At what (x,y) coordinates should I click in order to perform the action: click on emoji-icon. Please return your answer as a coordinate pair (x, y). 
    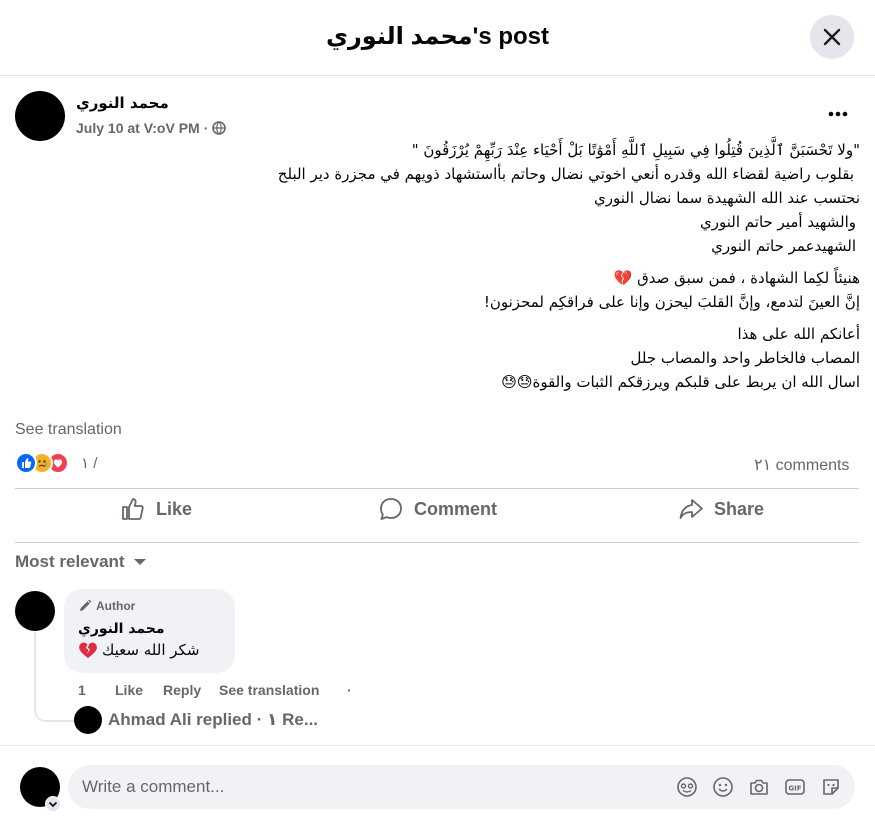
    Looking at the image, I should click on (723, 787).